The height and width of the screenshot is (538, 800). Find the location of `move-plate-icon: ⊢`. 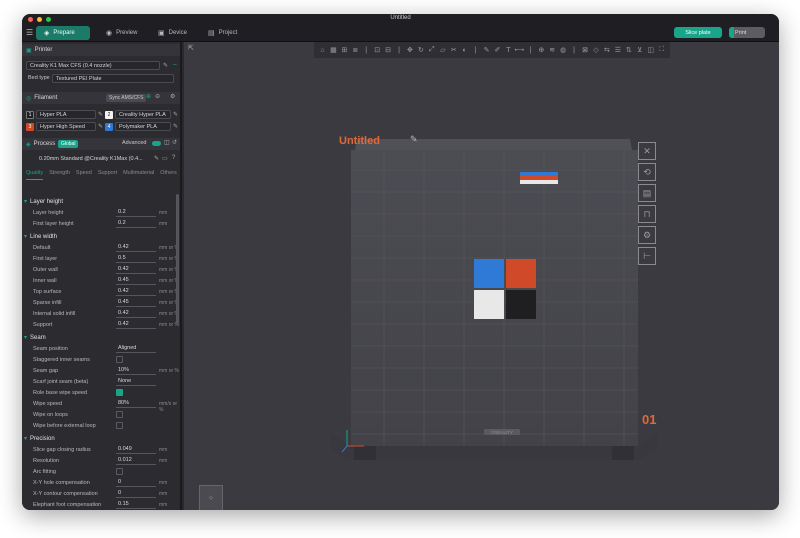

move-plate-icon: ⊢ is located at coordinates (647, 256).